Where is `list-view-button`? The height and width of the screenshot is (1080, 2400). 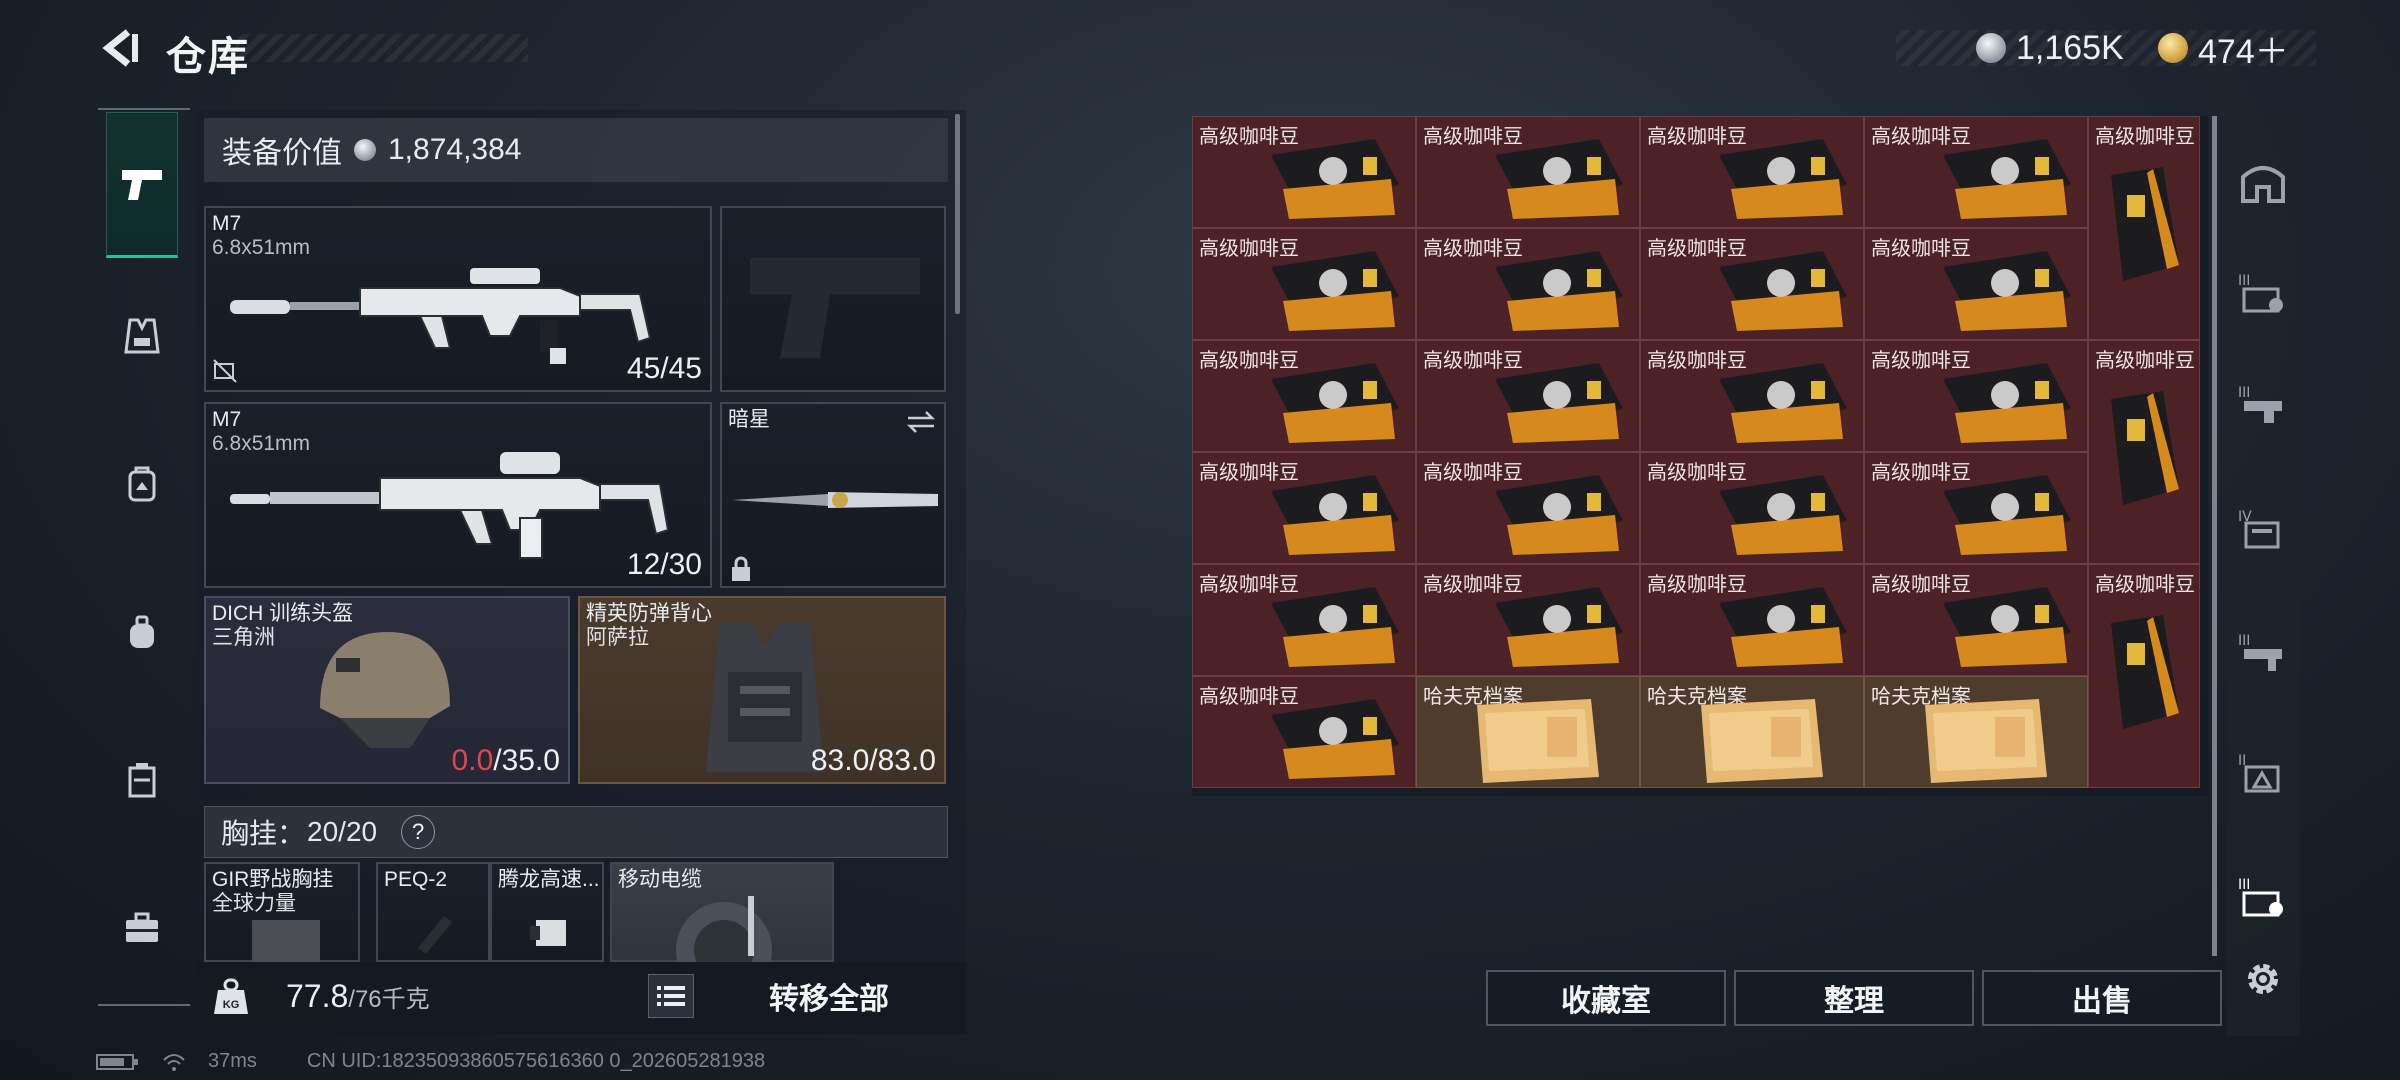
list-view-button is located at coordinates (671, 996).